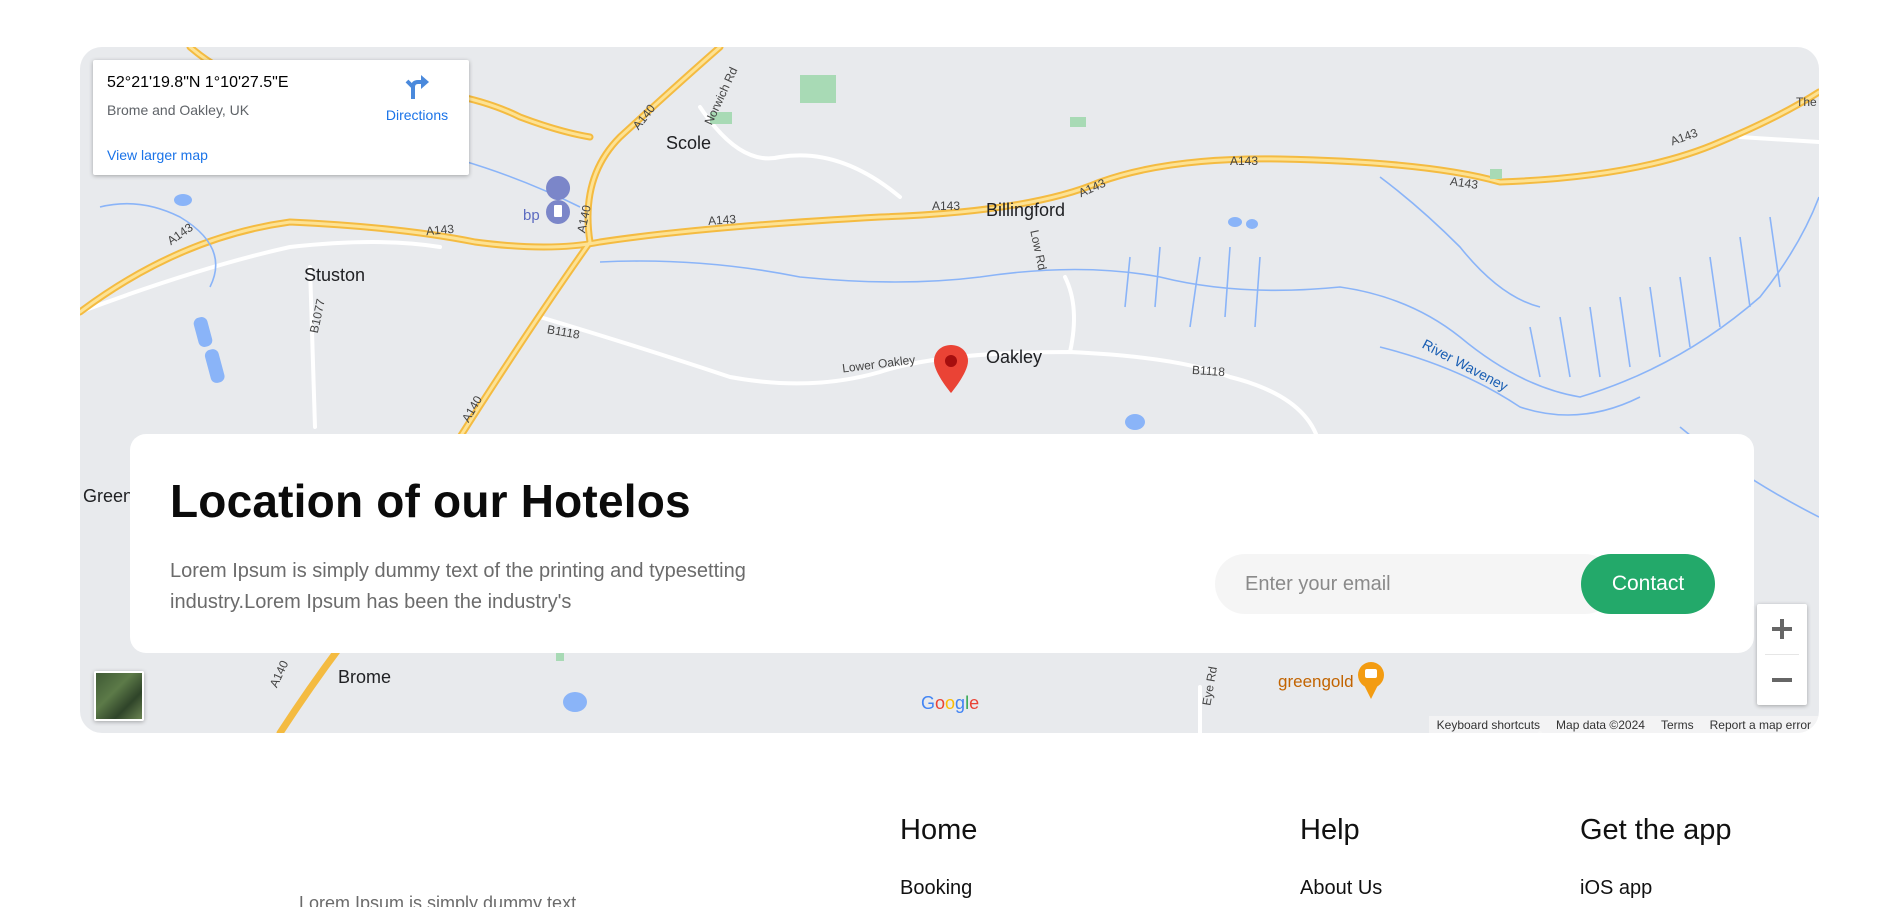 The image size is (1896, 907). What do you see at coordinates (178, 110) in the screenshot?
I see `map-address: Brome and Oakley, UK` at bounding box center [178, 110].